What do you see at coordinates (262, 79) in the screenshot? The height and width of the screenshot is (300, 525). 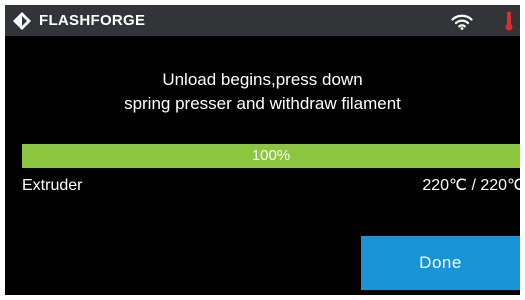 I see `instruction-line-1: Unload begins,press down` at bounding box center [262, 79].